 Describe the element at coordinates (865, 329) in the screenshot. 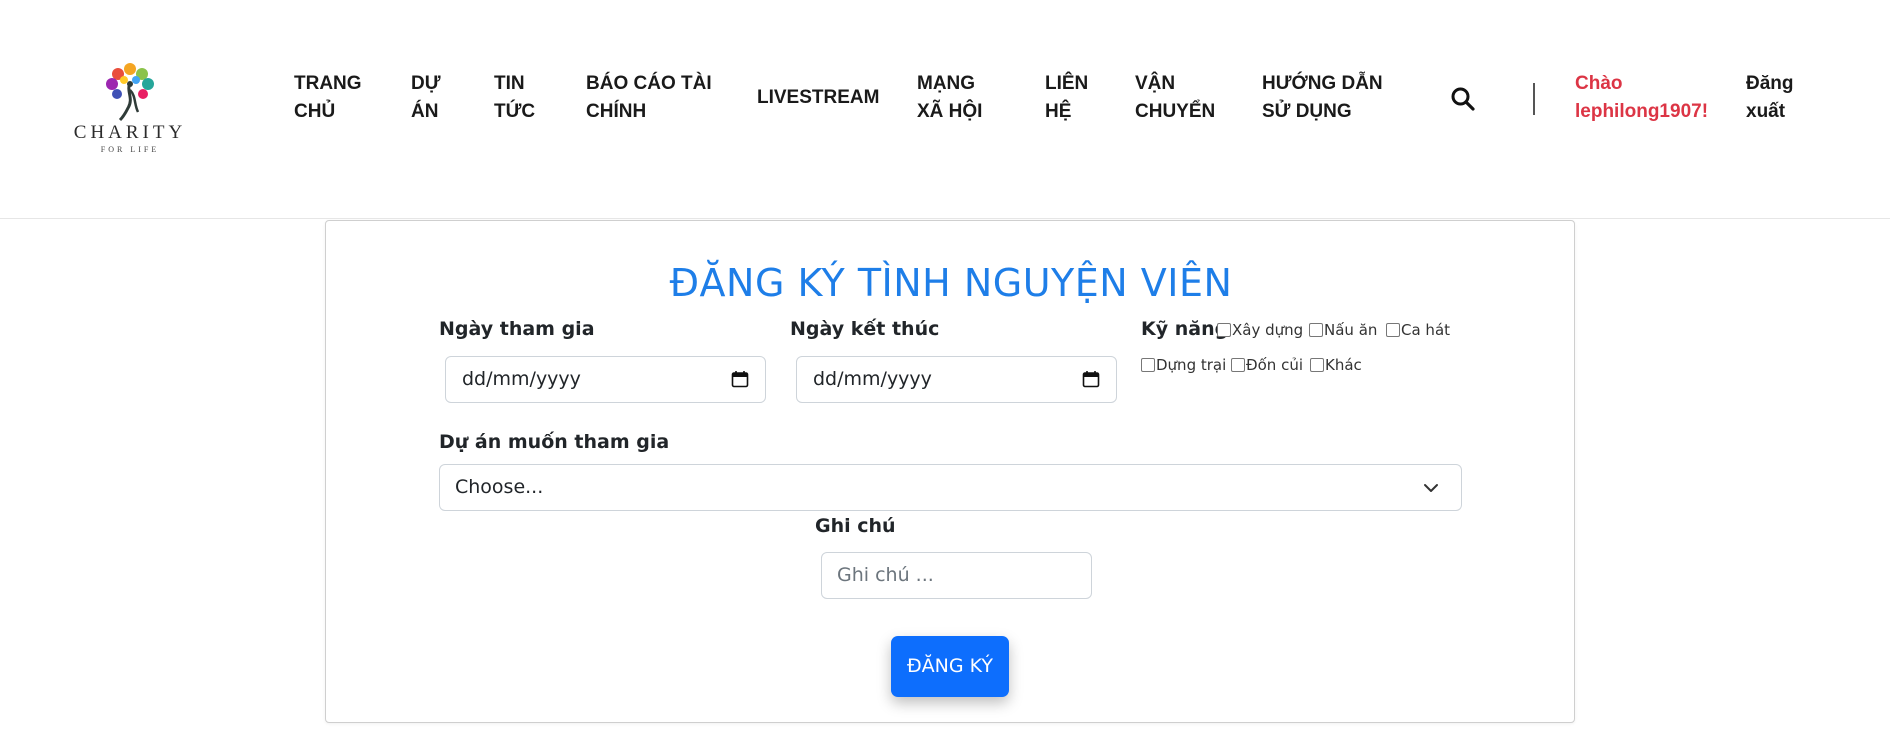

I see `end-date-label: Ngày kết thúc` at that location.